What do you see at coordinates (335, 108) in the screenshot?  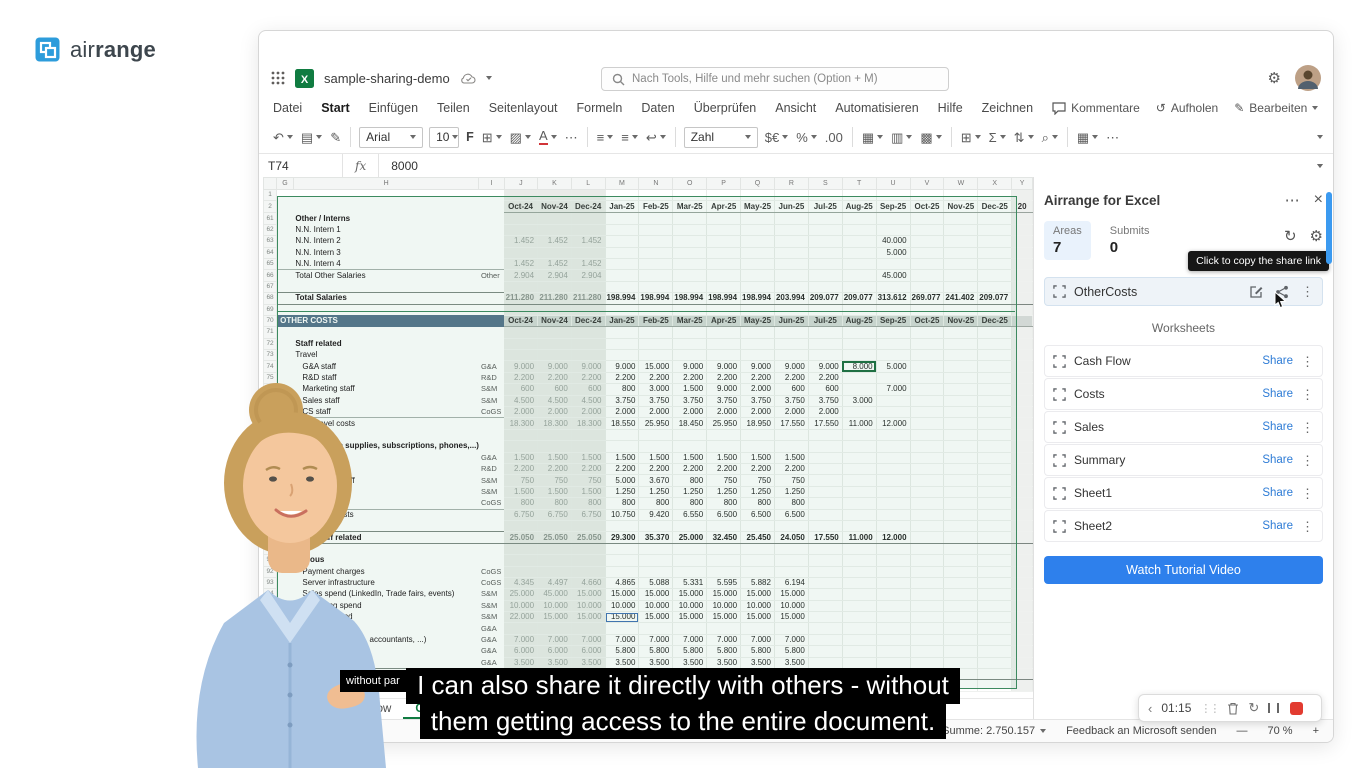 I see `menu-start: Start` at bounding box center [335, 108].